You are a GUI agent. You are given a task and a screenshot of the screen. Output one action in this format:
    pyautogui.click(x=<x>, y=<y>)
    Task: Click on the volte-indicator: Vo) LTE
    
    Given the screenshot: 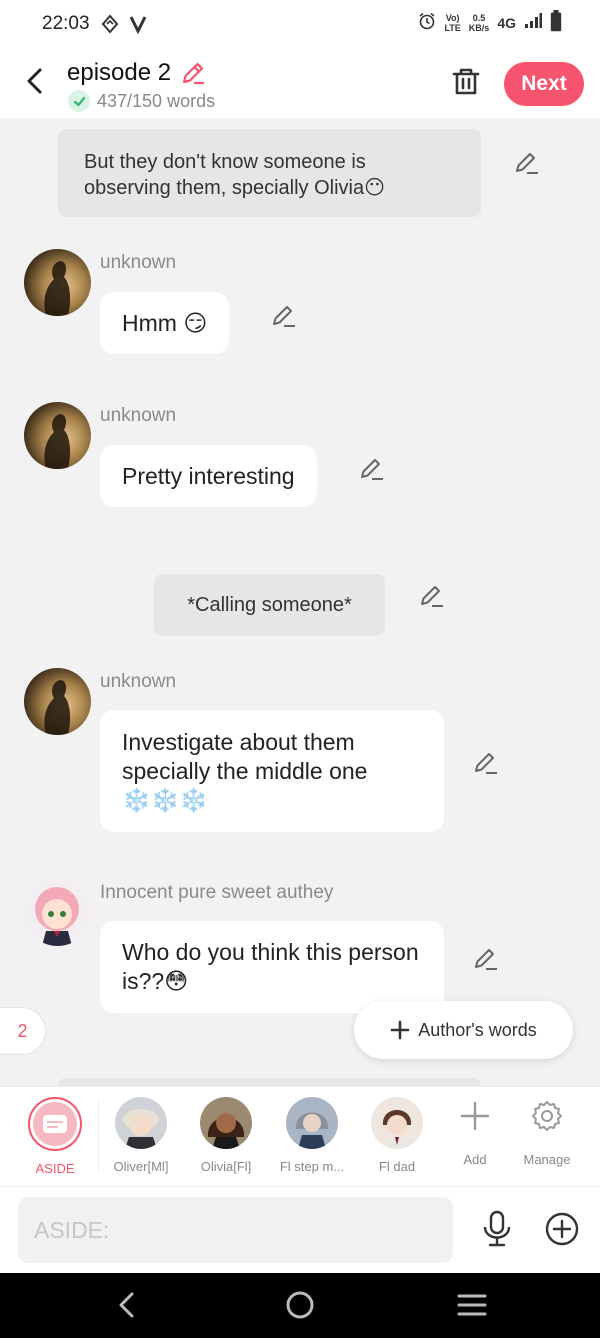 What is the action you would take?
    pyautogui.click(x=452, y=22)
    